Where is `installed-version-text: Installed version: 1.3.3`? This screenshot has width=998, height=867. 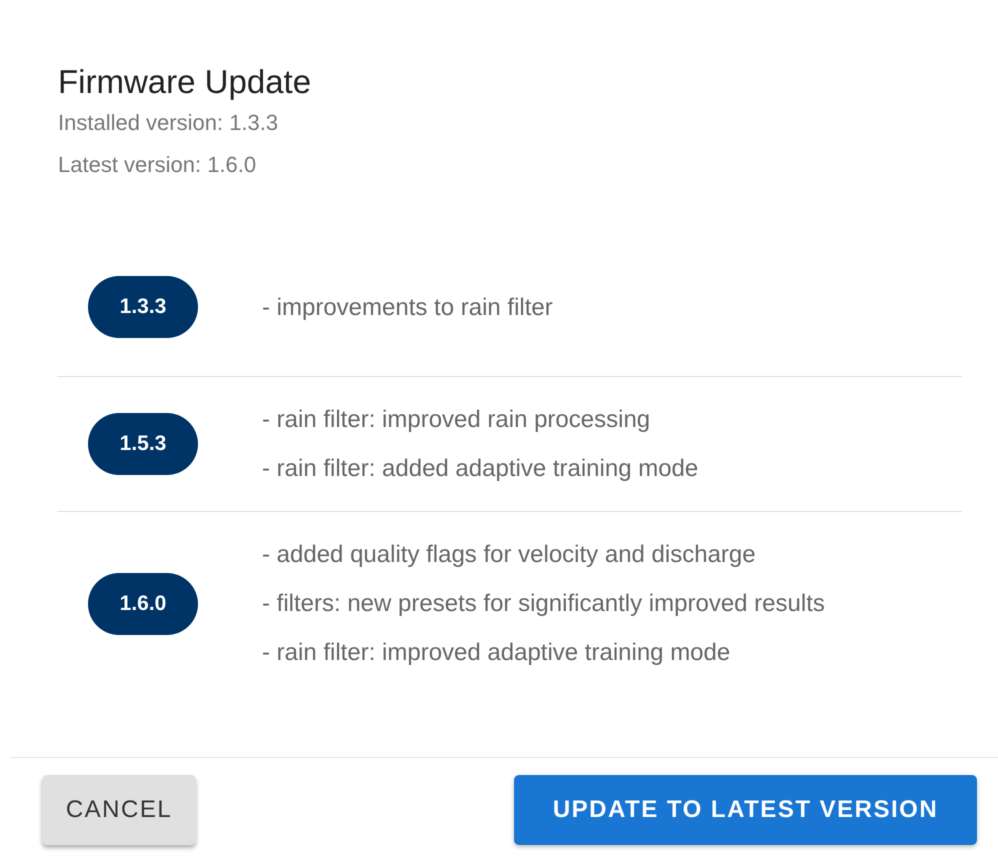
installed-version-text: Installed version: 1.3.3 is located at coordinates (169, 123).